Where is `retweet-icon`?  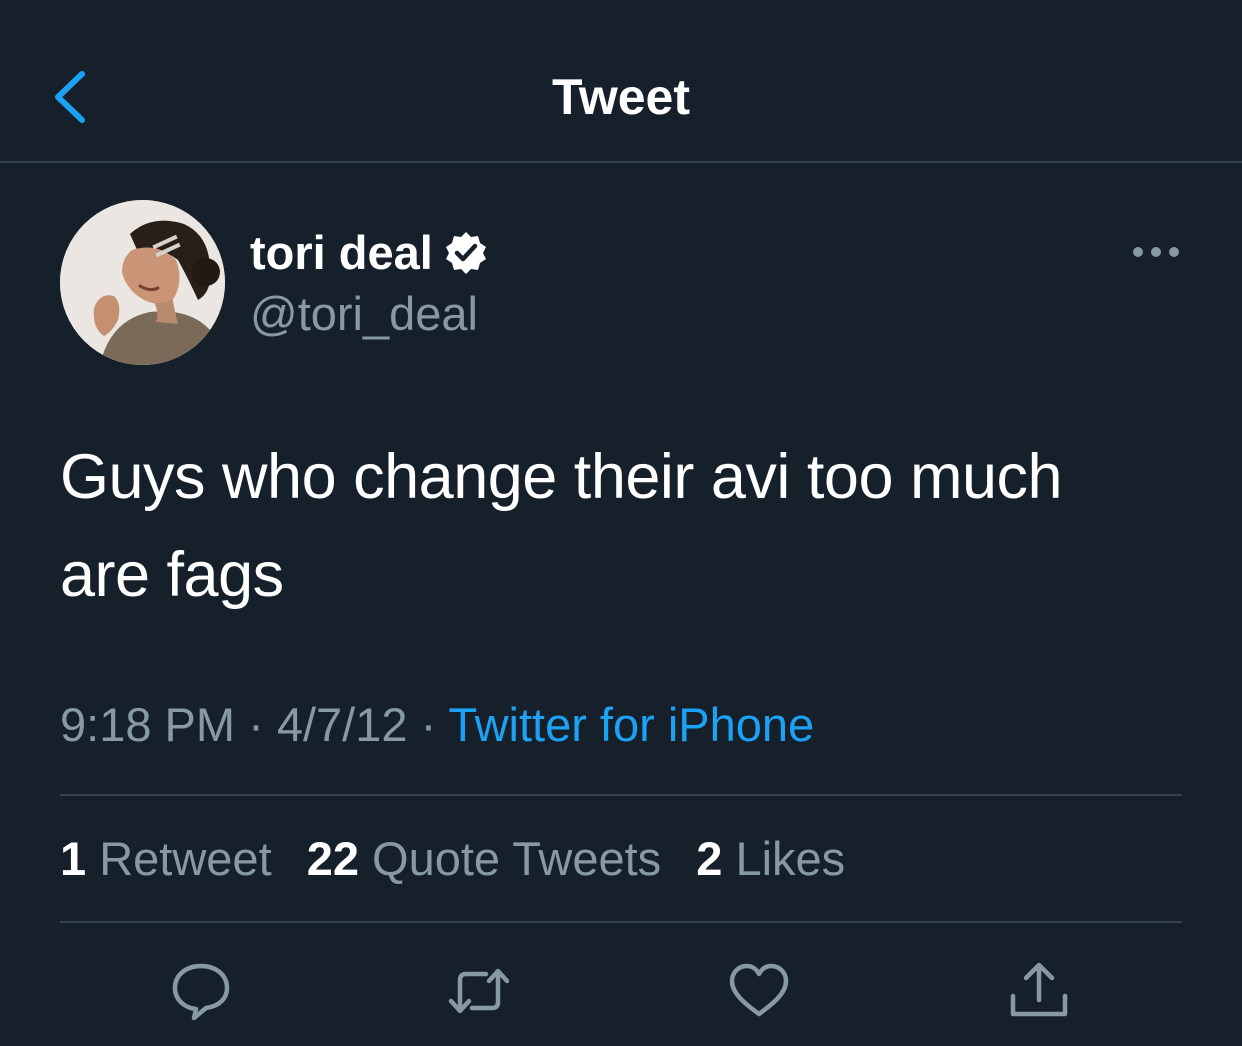
retweet-icon is located at coordinates (479, 991).